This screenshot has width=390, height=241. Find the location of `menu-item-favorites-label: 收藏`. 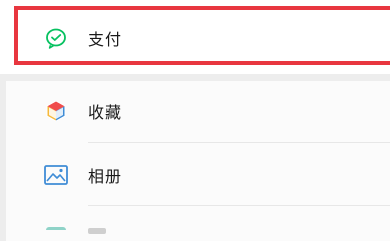

menu-item-favorites-label: 收藏 is located at coordinates (105, 112).